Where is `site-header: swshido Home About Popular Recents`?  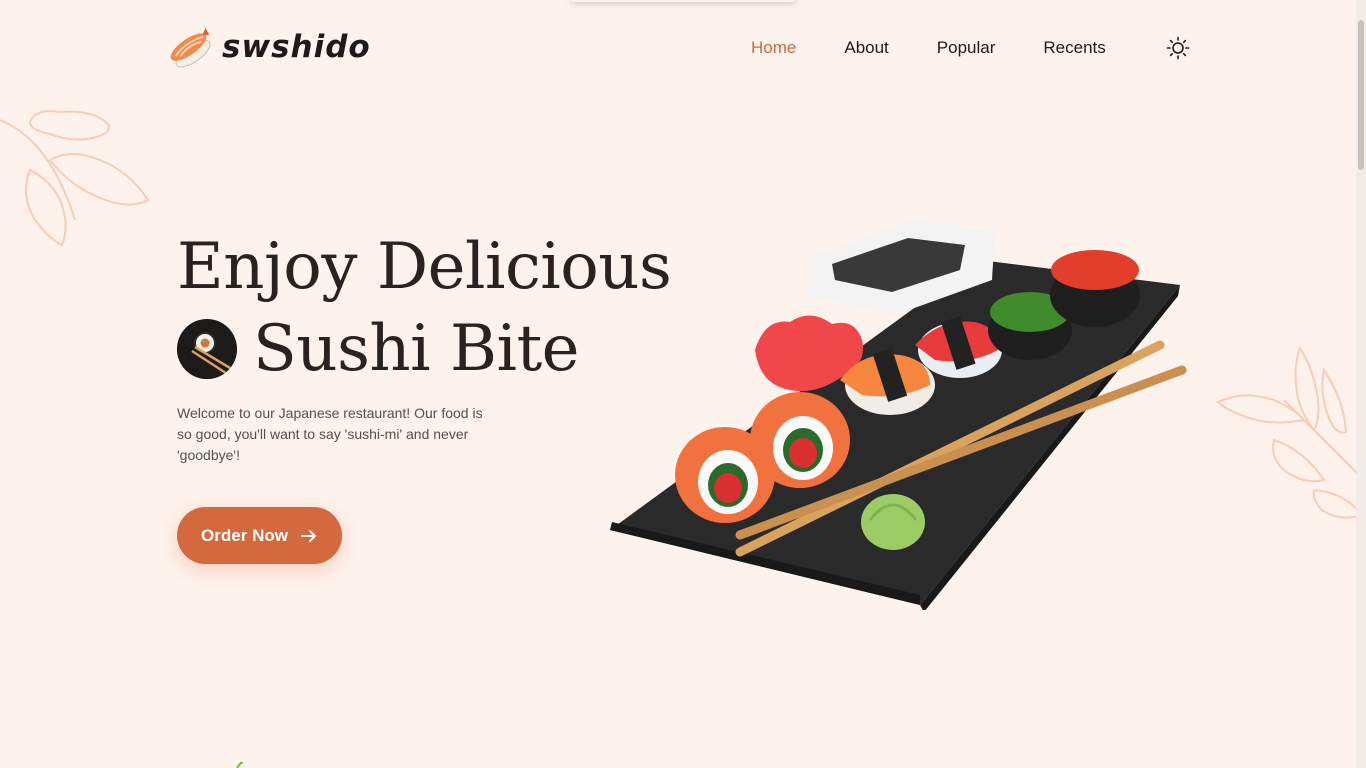
site-header: swshido Home About Popular Recents is located at coordinates (678, 48).